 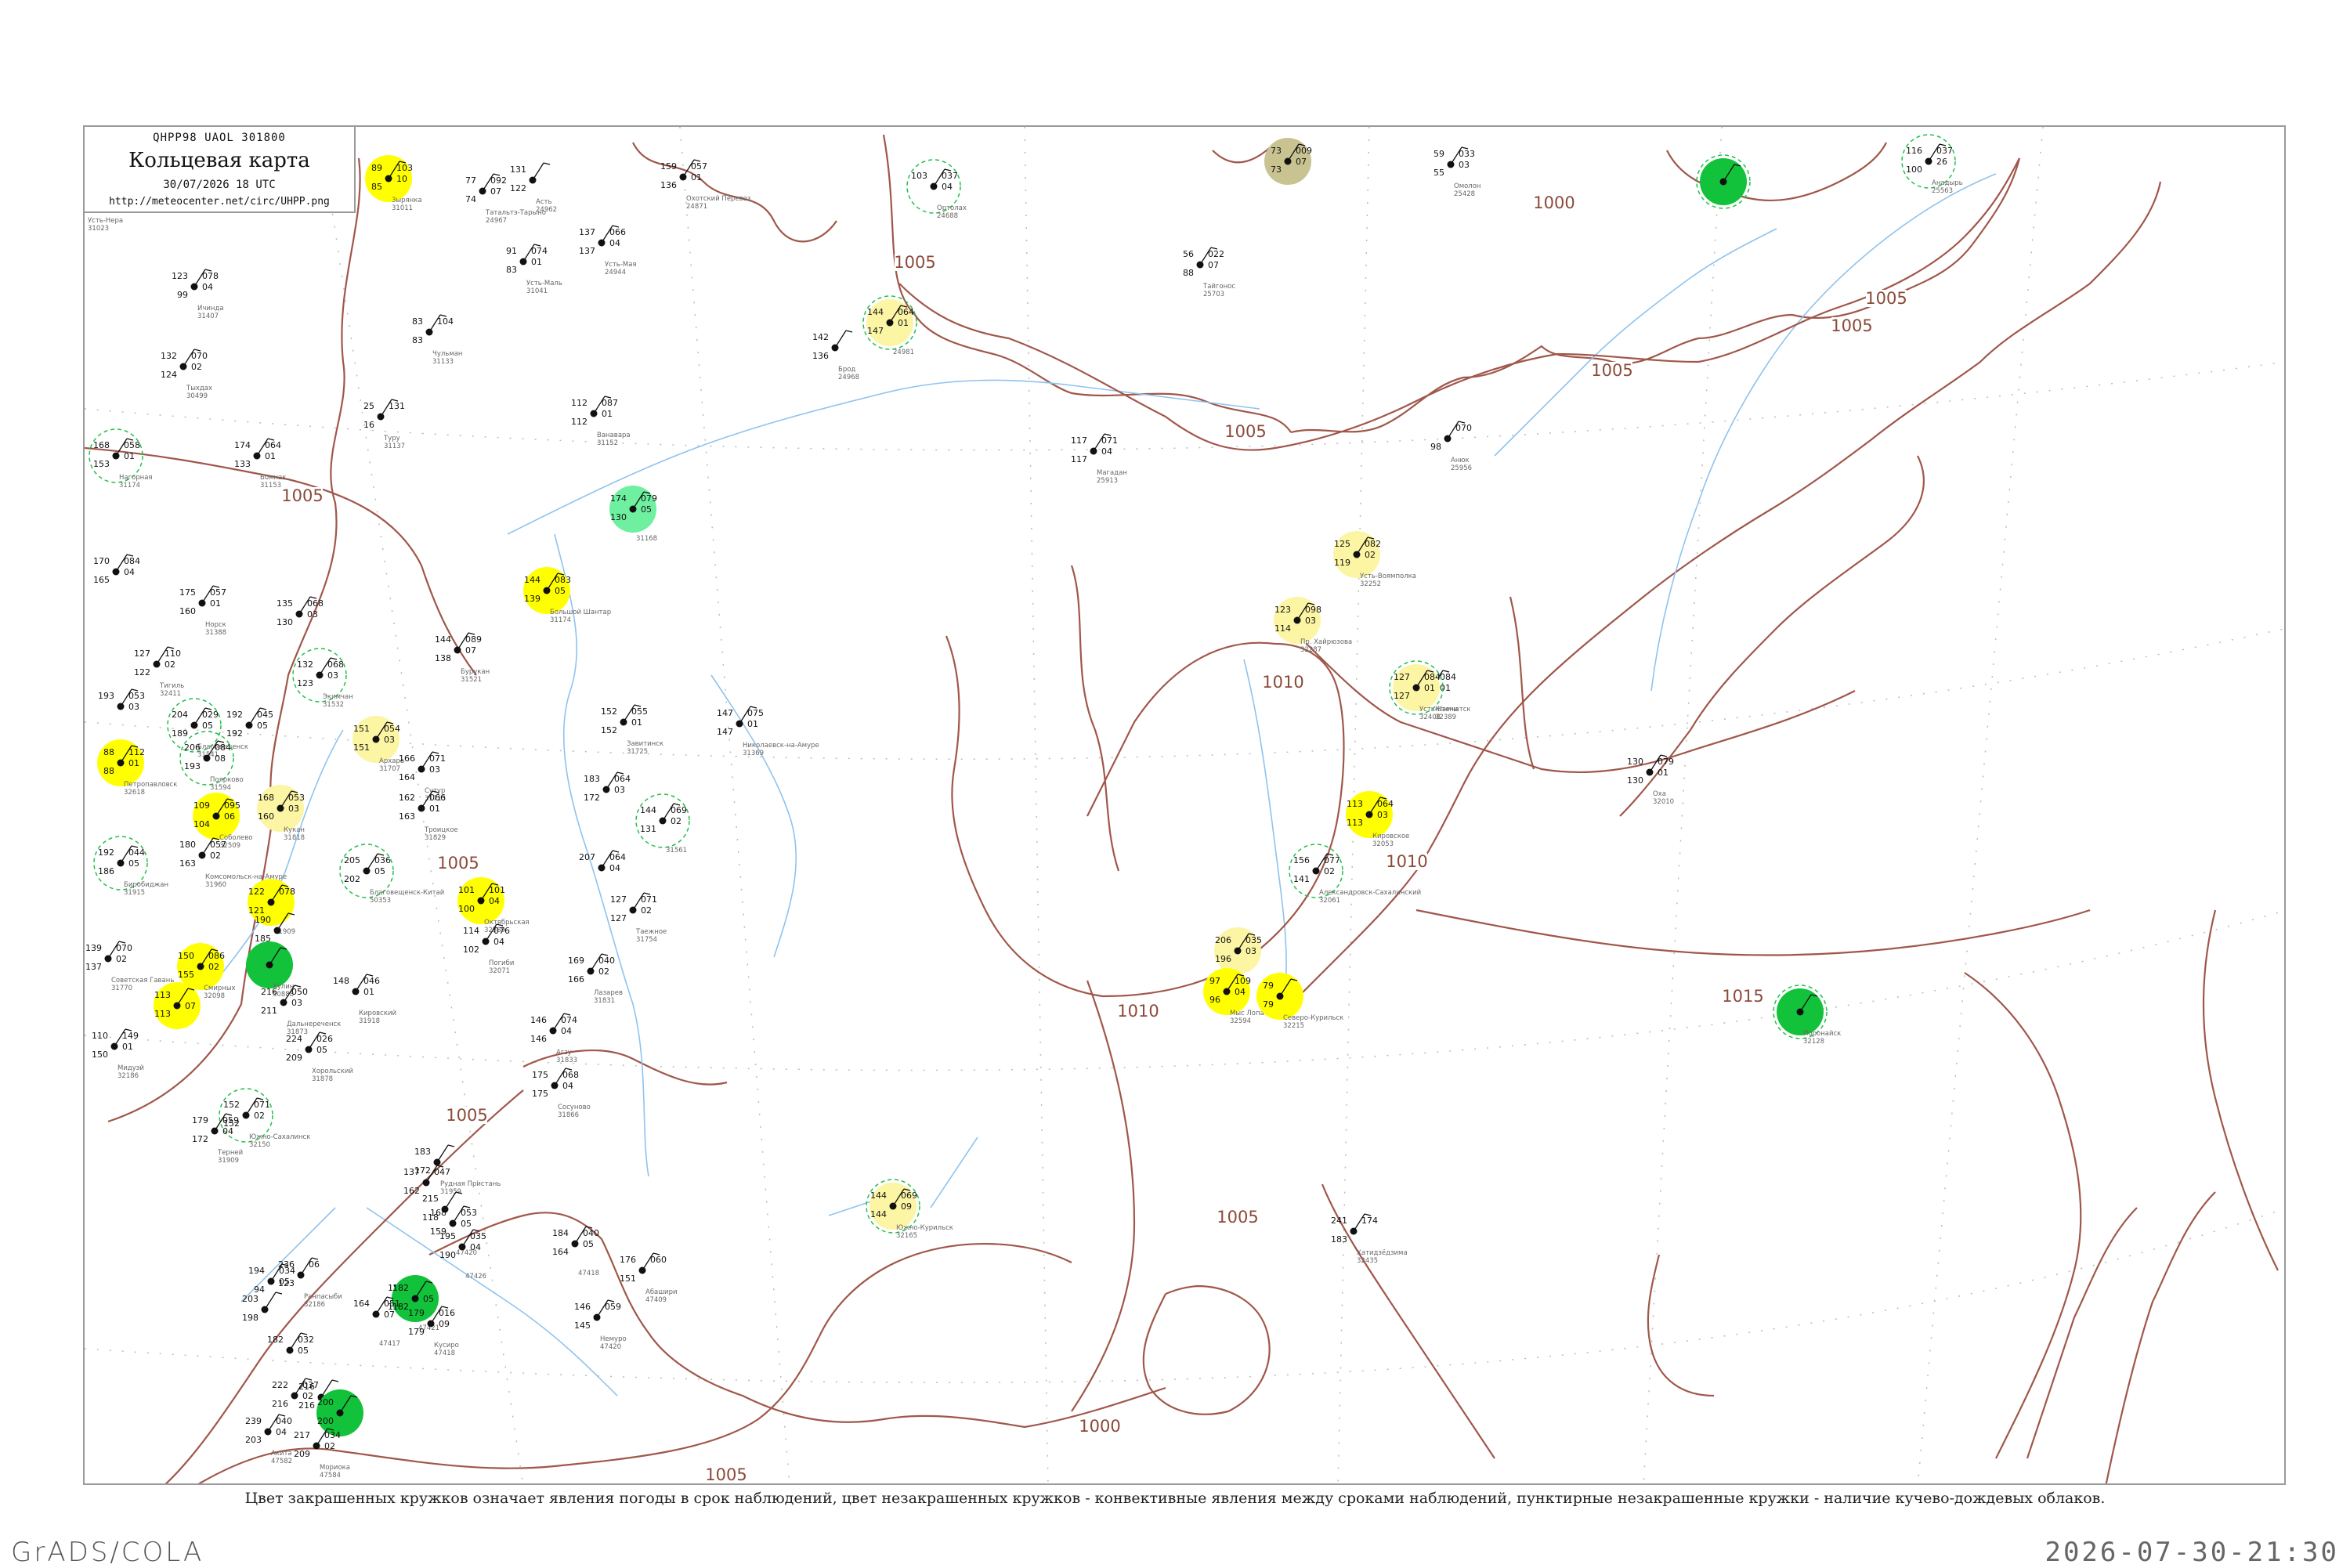 What do you see at coordinates (1822, 1034) in the screenshot?
I see `station-name: Поронайск` at bounding box center [1822, 1034].